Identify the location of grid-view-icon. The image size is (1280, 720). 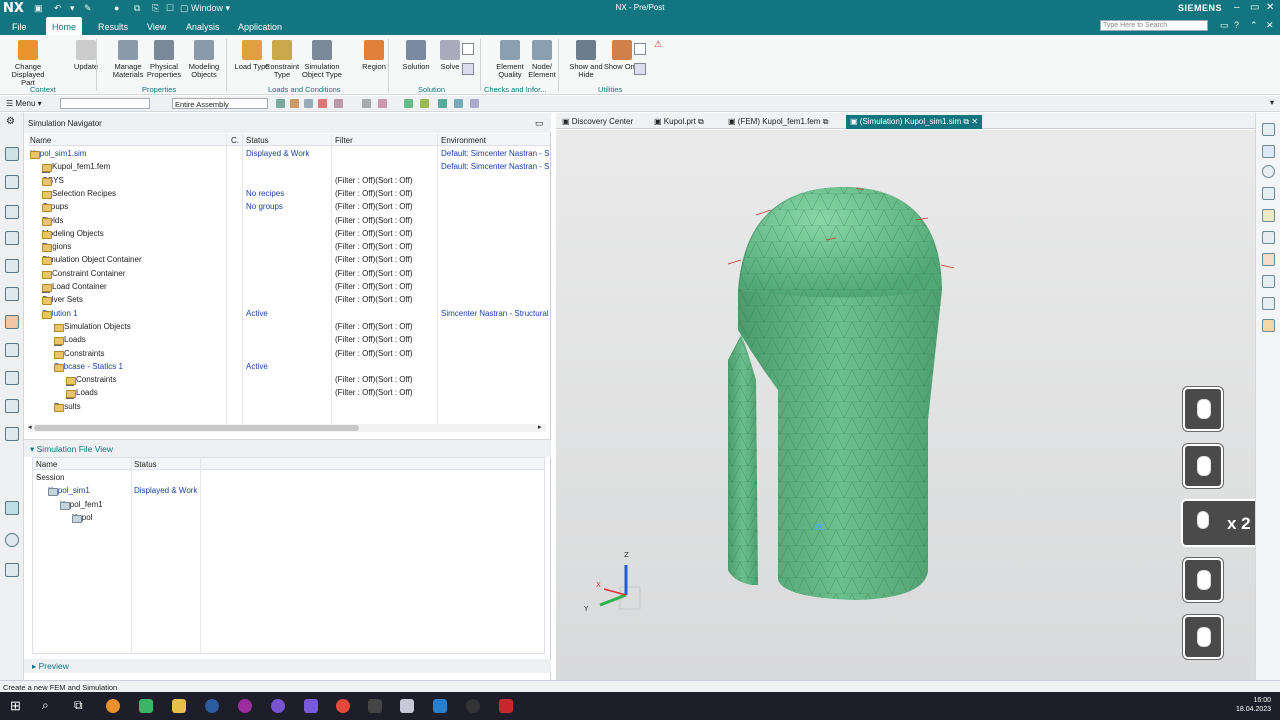
(1268, 237).